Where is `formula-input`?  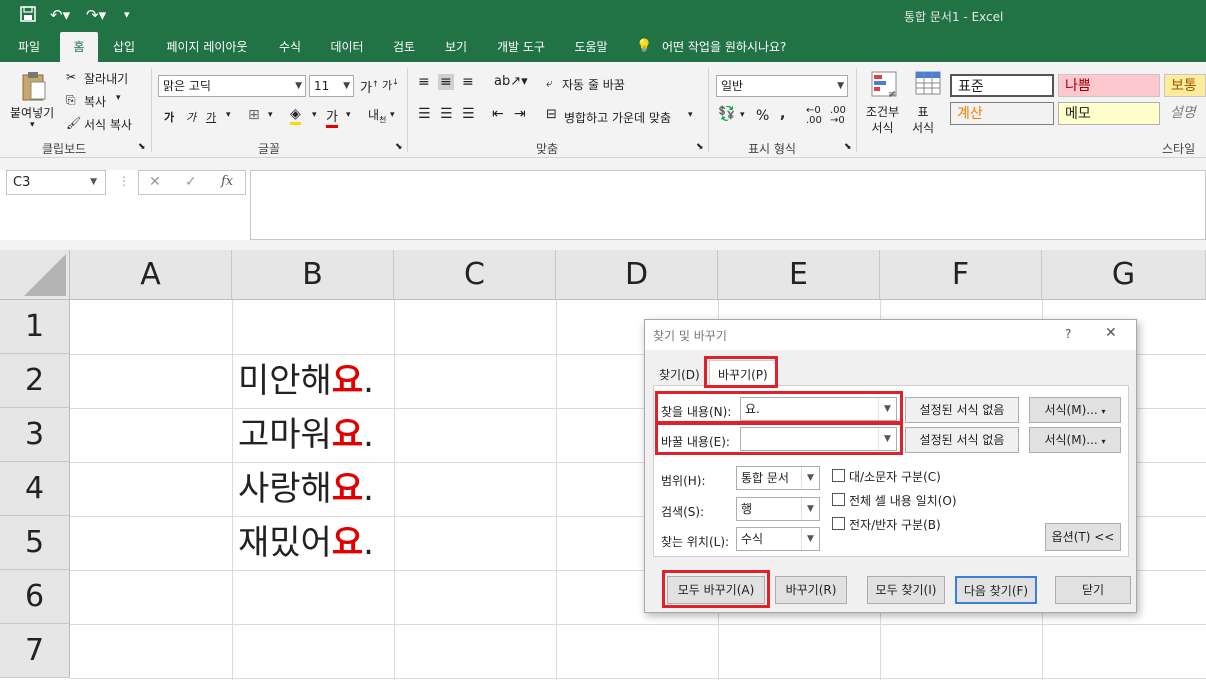
formula-input is located at coordinates (728, 205).